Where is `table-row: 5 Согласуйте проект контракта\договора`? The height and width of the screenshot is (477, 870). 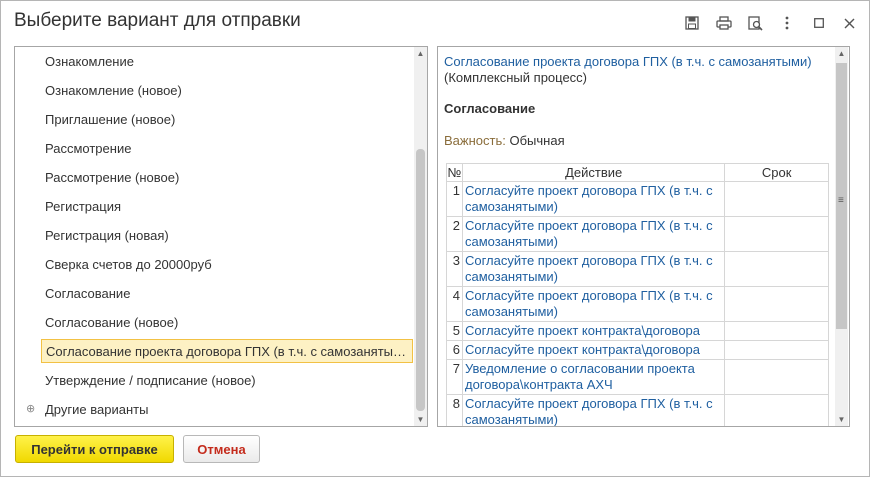 table-row: 5 Согласуйте проект контракта\договора is located at coordinates (637, 331).